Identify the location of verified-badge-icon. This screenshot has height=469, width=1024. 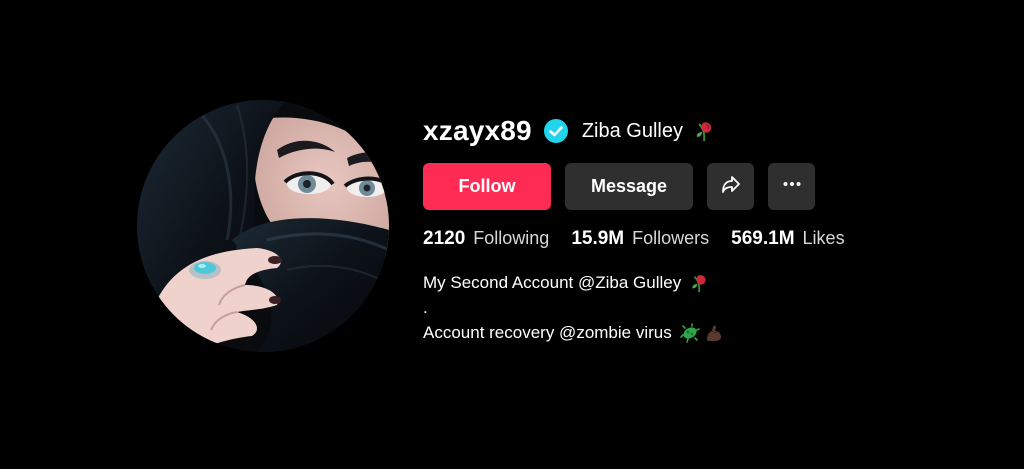
(555, 131).